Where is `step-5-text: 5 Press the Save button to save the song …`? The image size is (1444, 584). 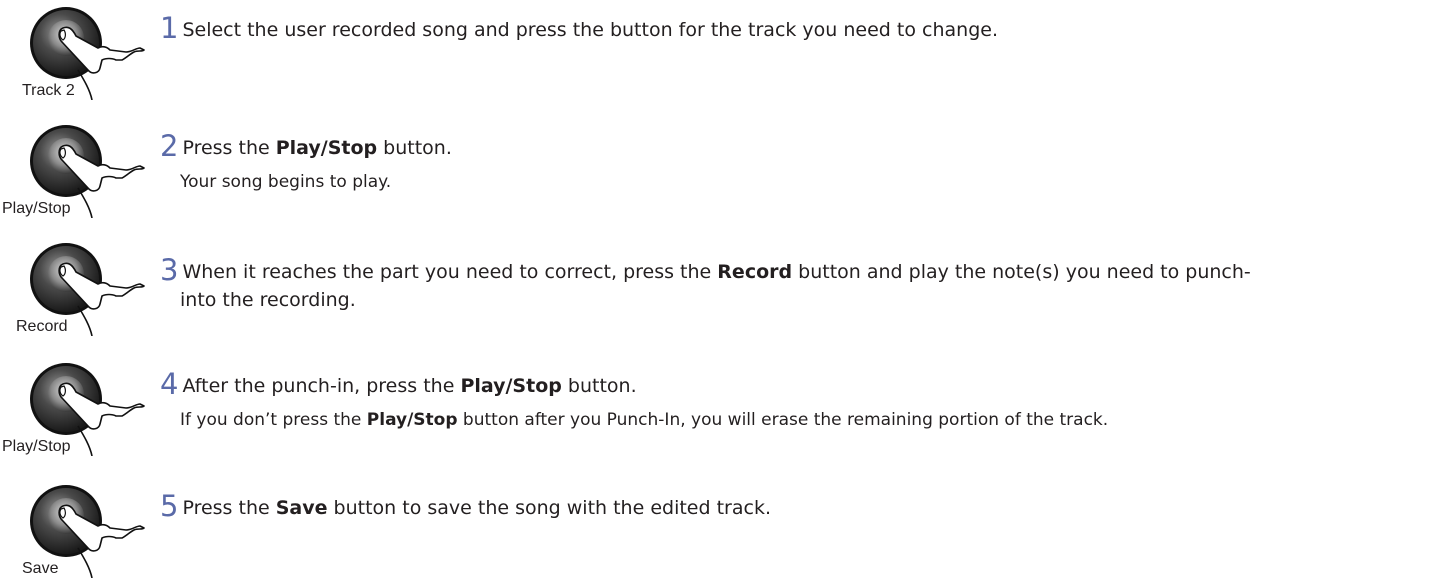 step-5-text: 5 Press the Save button to save the song … is located at coordinates (795, 507).